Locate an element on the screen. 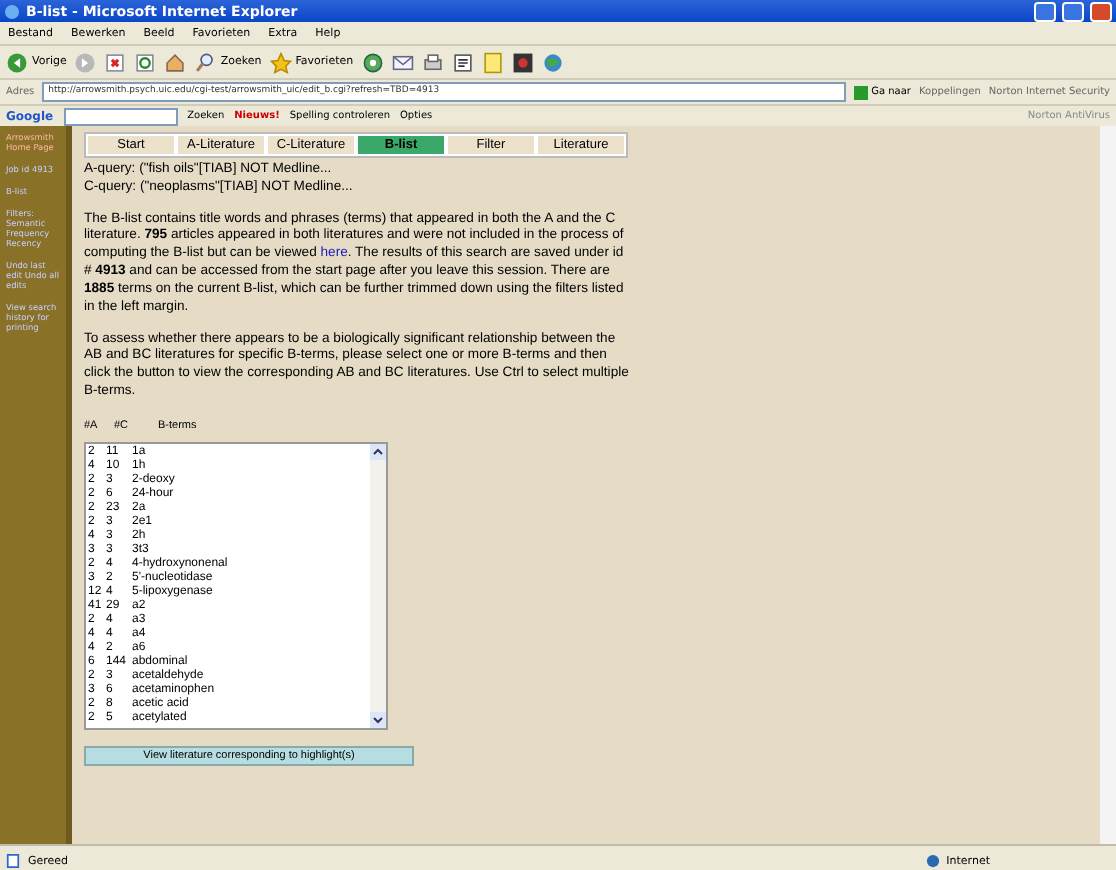 The height and width of the screenshot is (870, 1116). search-field is located at coordinates (120, 116).